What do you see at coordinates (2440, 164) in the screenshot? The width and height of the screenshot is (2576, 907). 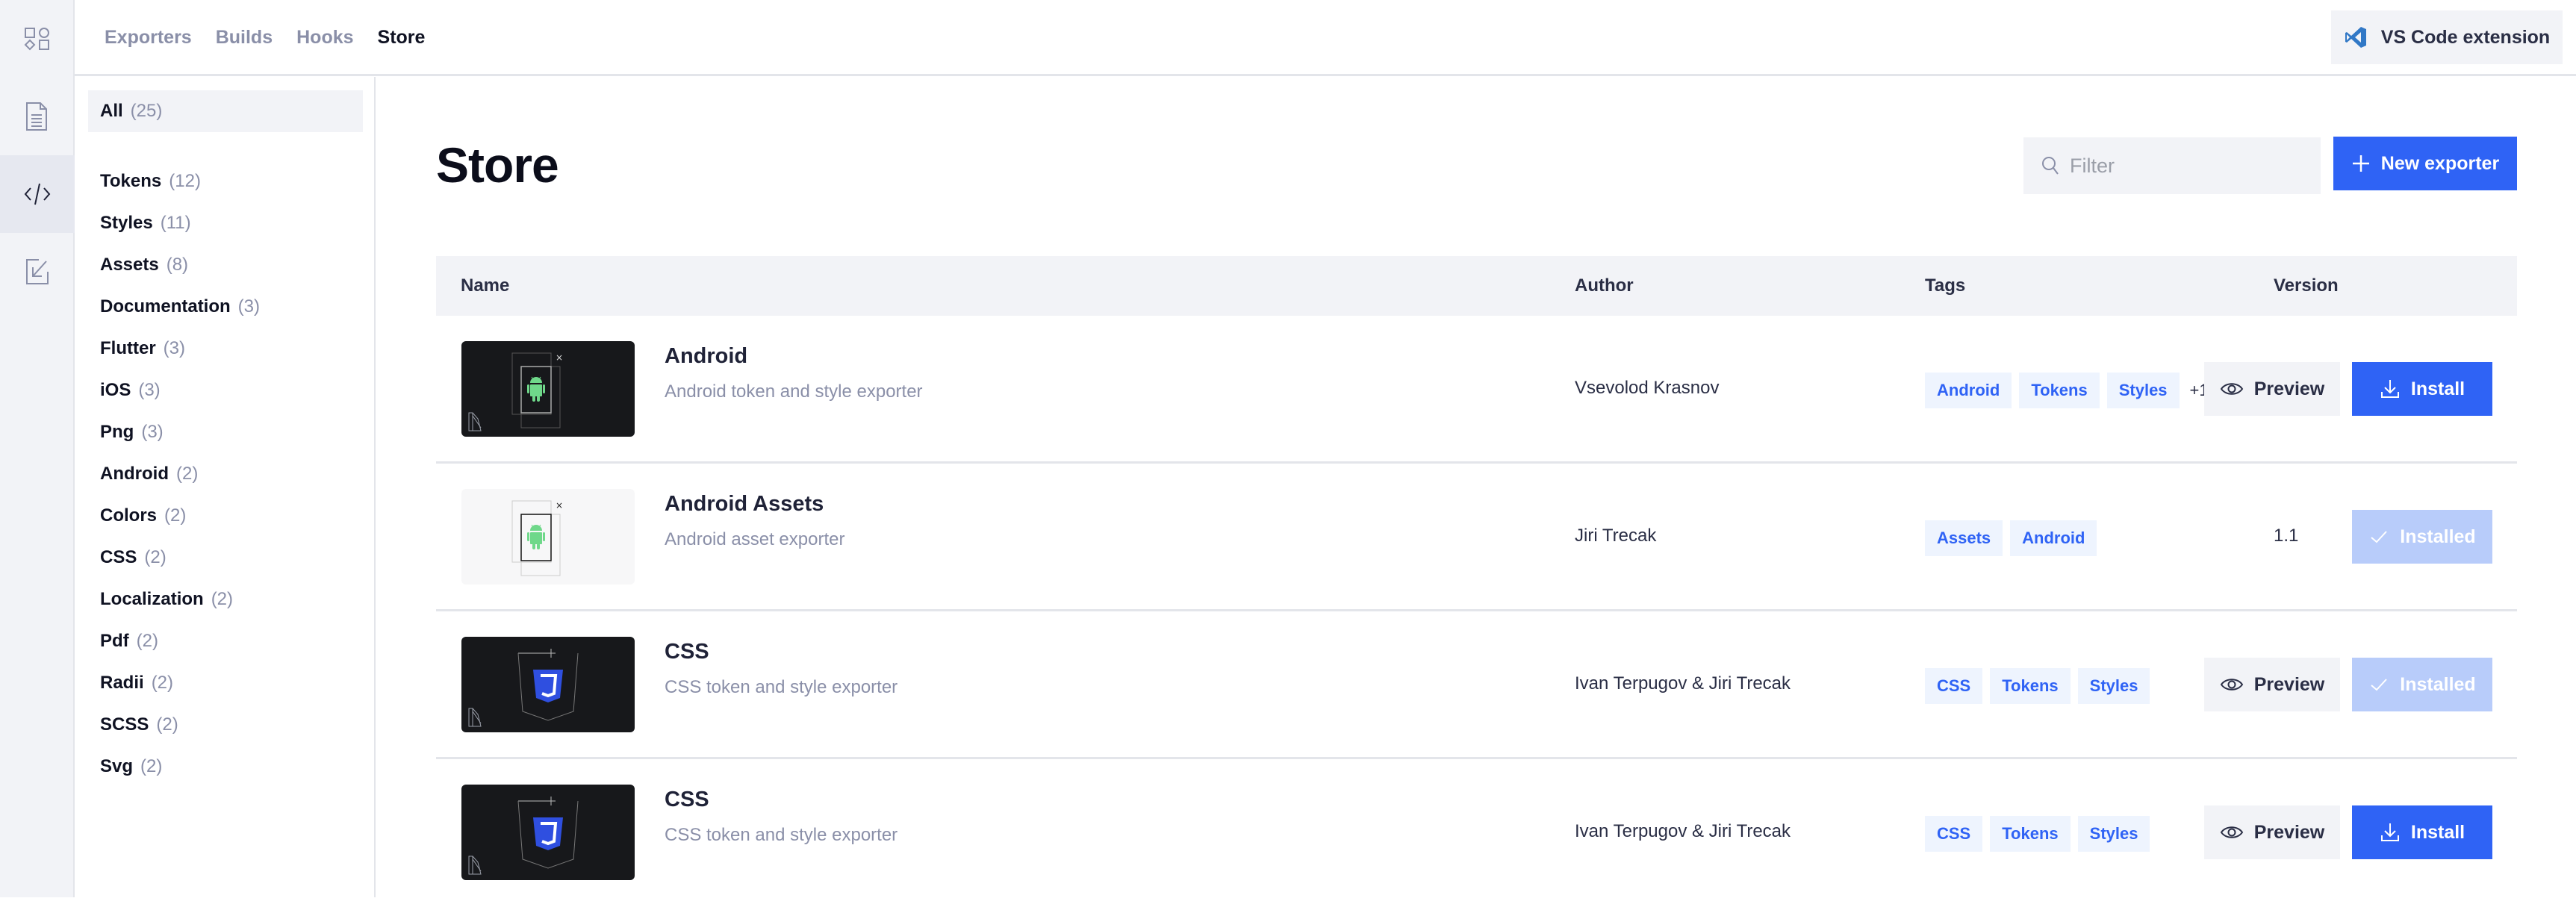 I see `new-exporter-label: New exporter` at bounding box center [2440, 164].